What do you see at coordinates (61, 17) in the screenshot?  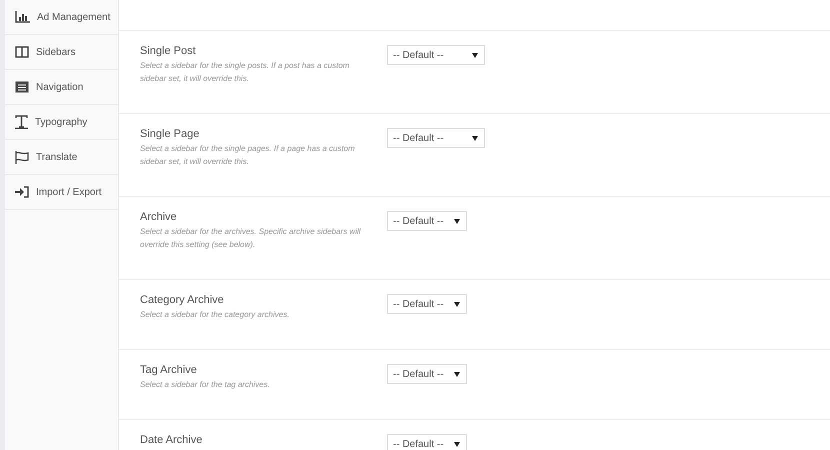 I see `sidebar-item: Ad Management` at bounding box center [61, 17].